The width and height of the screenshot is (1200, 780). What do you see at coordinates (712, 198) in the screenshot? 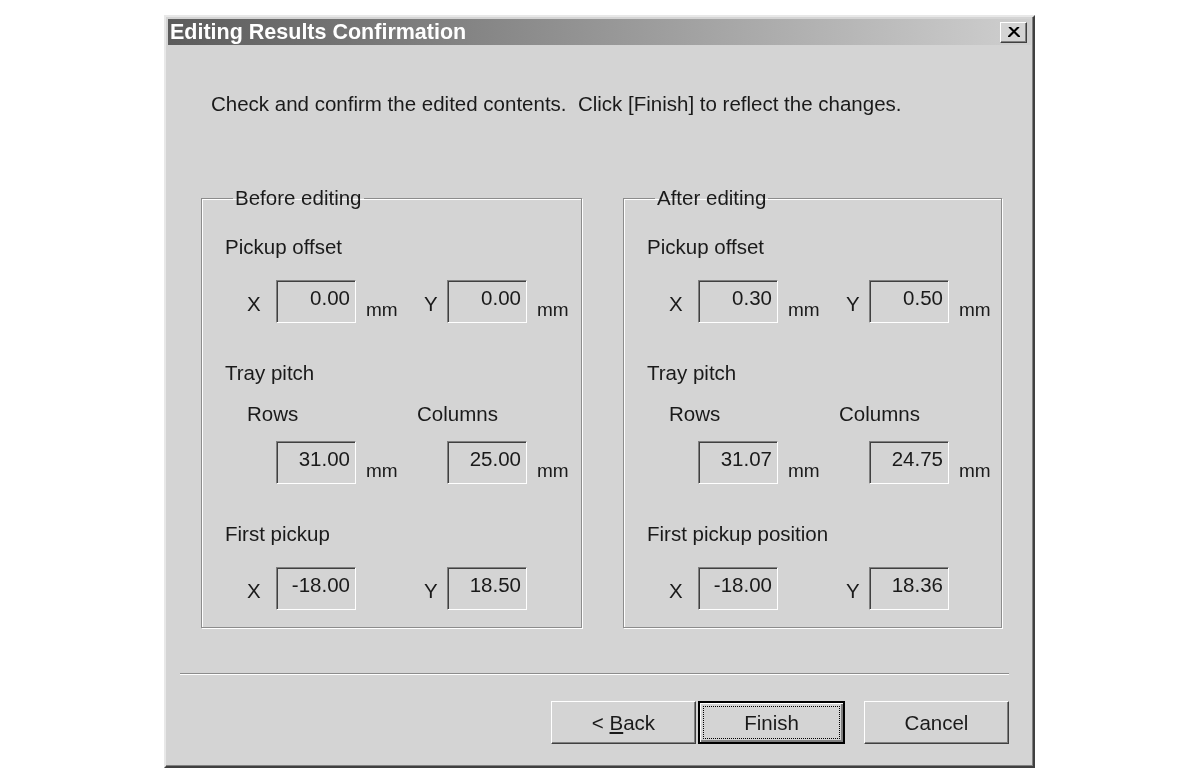
I see `group-title: After editing` at bounding box center [712, 198].